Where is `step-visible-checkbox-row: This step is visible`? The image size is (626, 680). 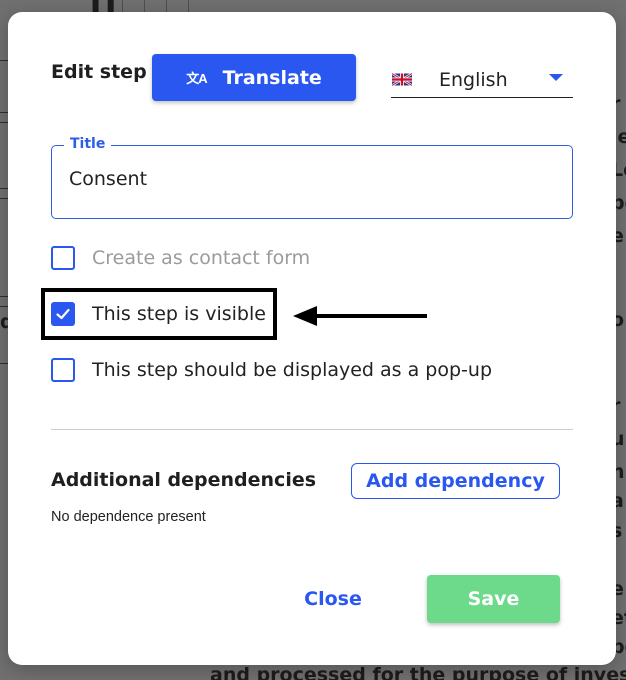
step-visible-checkbox-row: This step is visible is located at coordinates (158, 314).